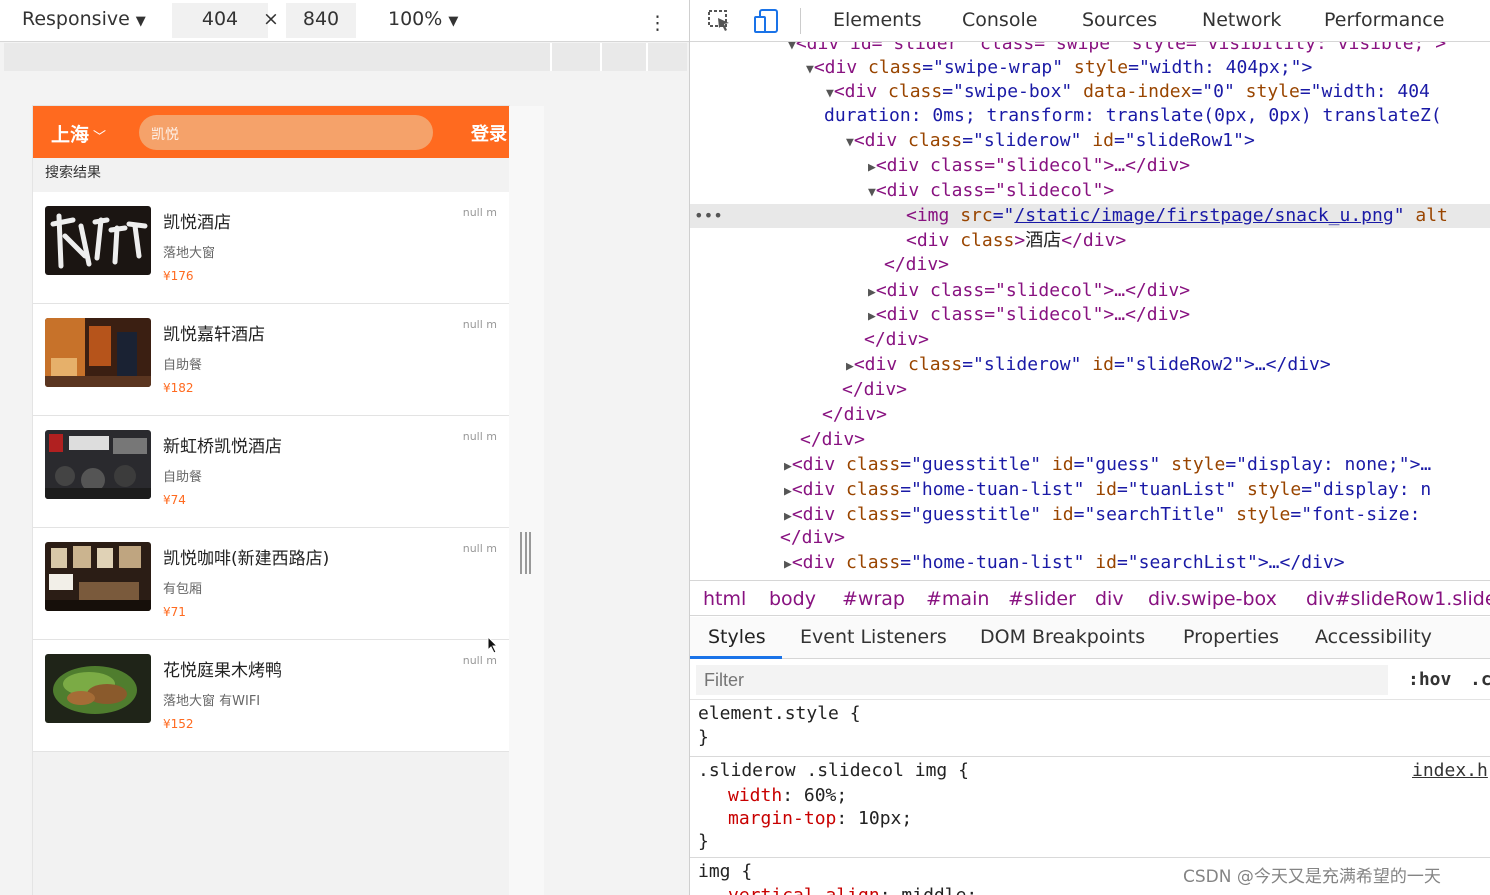 The width and height of the screenshot is (1490, 895). What do you see at coordinates (1373, 637) in the screenshot?
I see `tab-accessibility: Accessibility` at bounding box center [1373, 637].